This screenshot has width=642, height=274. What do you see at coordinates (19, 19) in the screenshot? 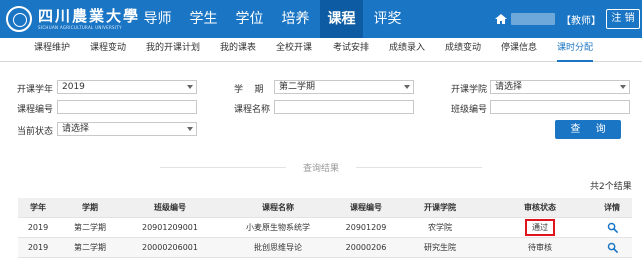
I see `university-seal-icon` at bounding box center [19, 19].